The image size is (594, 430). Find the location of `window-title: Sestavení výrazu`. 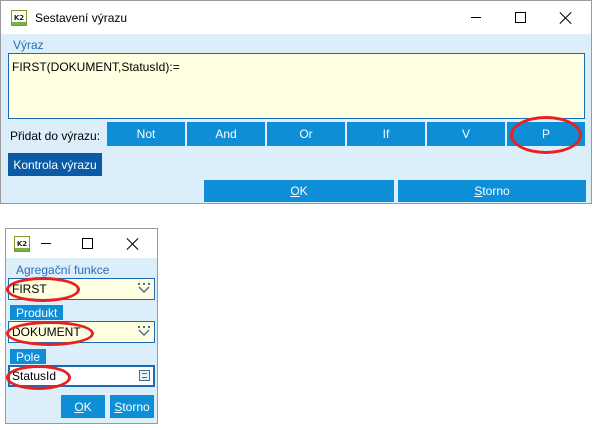

window-title: Sestavení výrazu is located at coordinates (81, 18).